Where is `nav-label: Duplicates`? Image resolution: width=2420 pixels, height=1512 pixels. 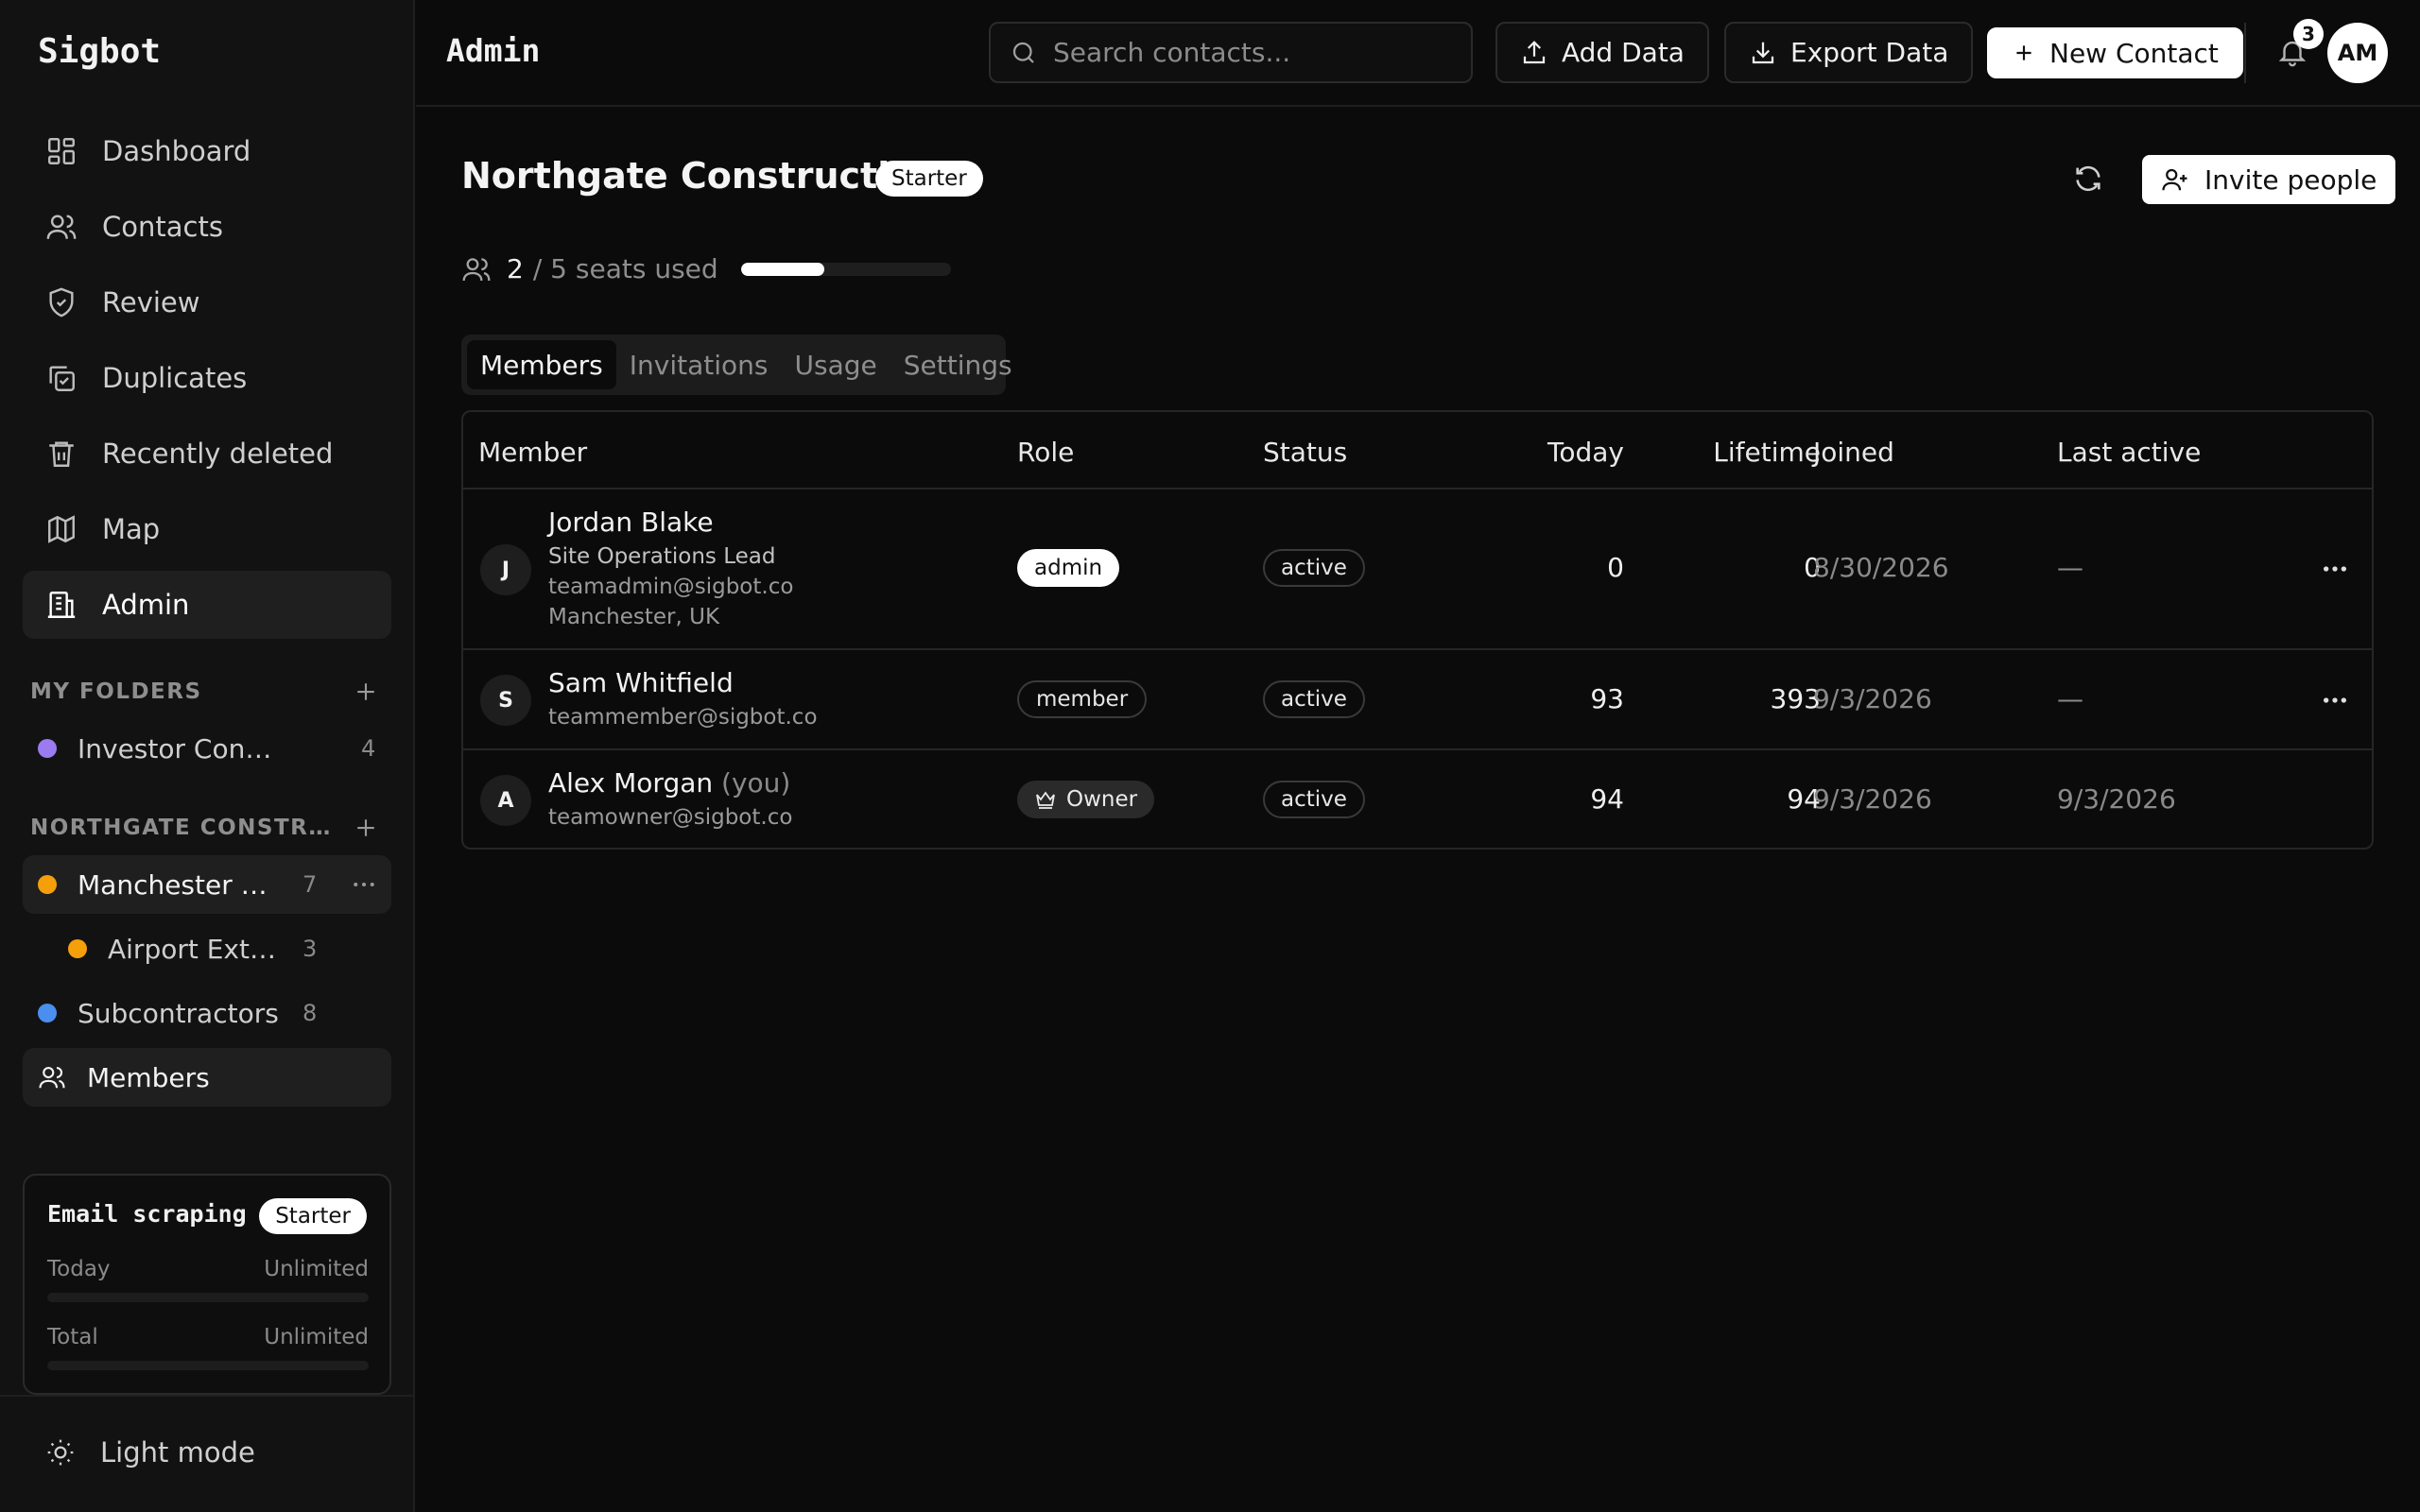
nav-label: Duplicates is located at coordinates (175, 378).